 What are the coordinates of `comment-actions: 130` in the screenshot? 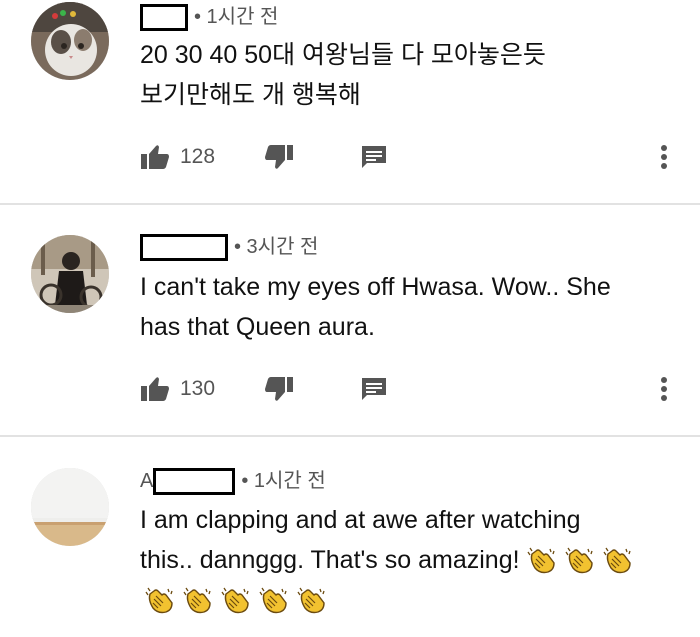 It's located at (350, 389).